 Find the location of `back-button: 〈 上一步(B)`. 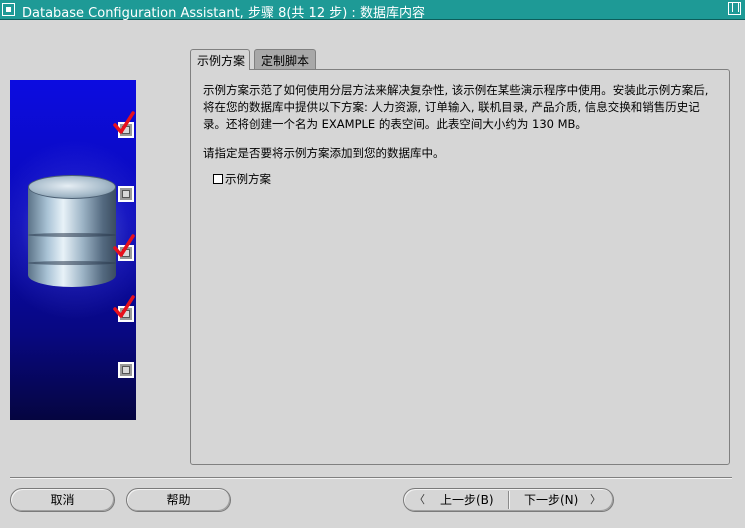

back-button: 〈 上一步(B) is located at coordinates (456, 500).